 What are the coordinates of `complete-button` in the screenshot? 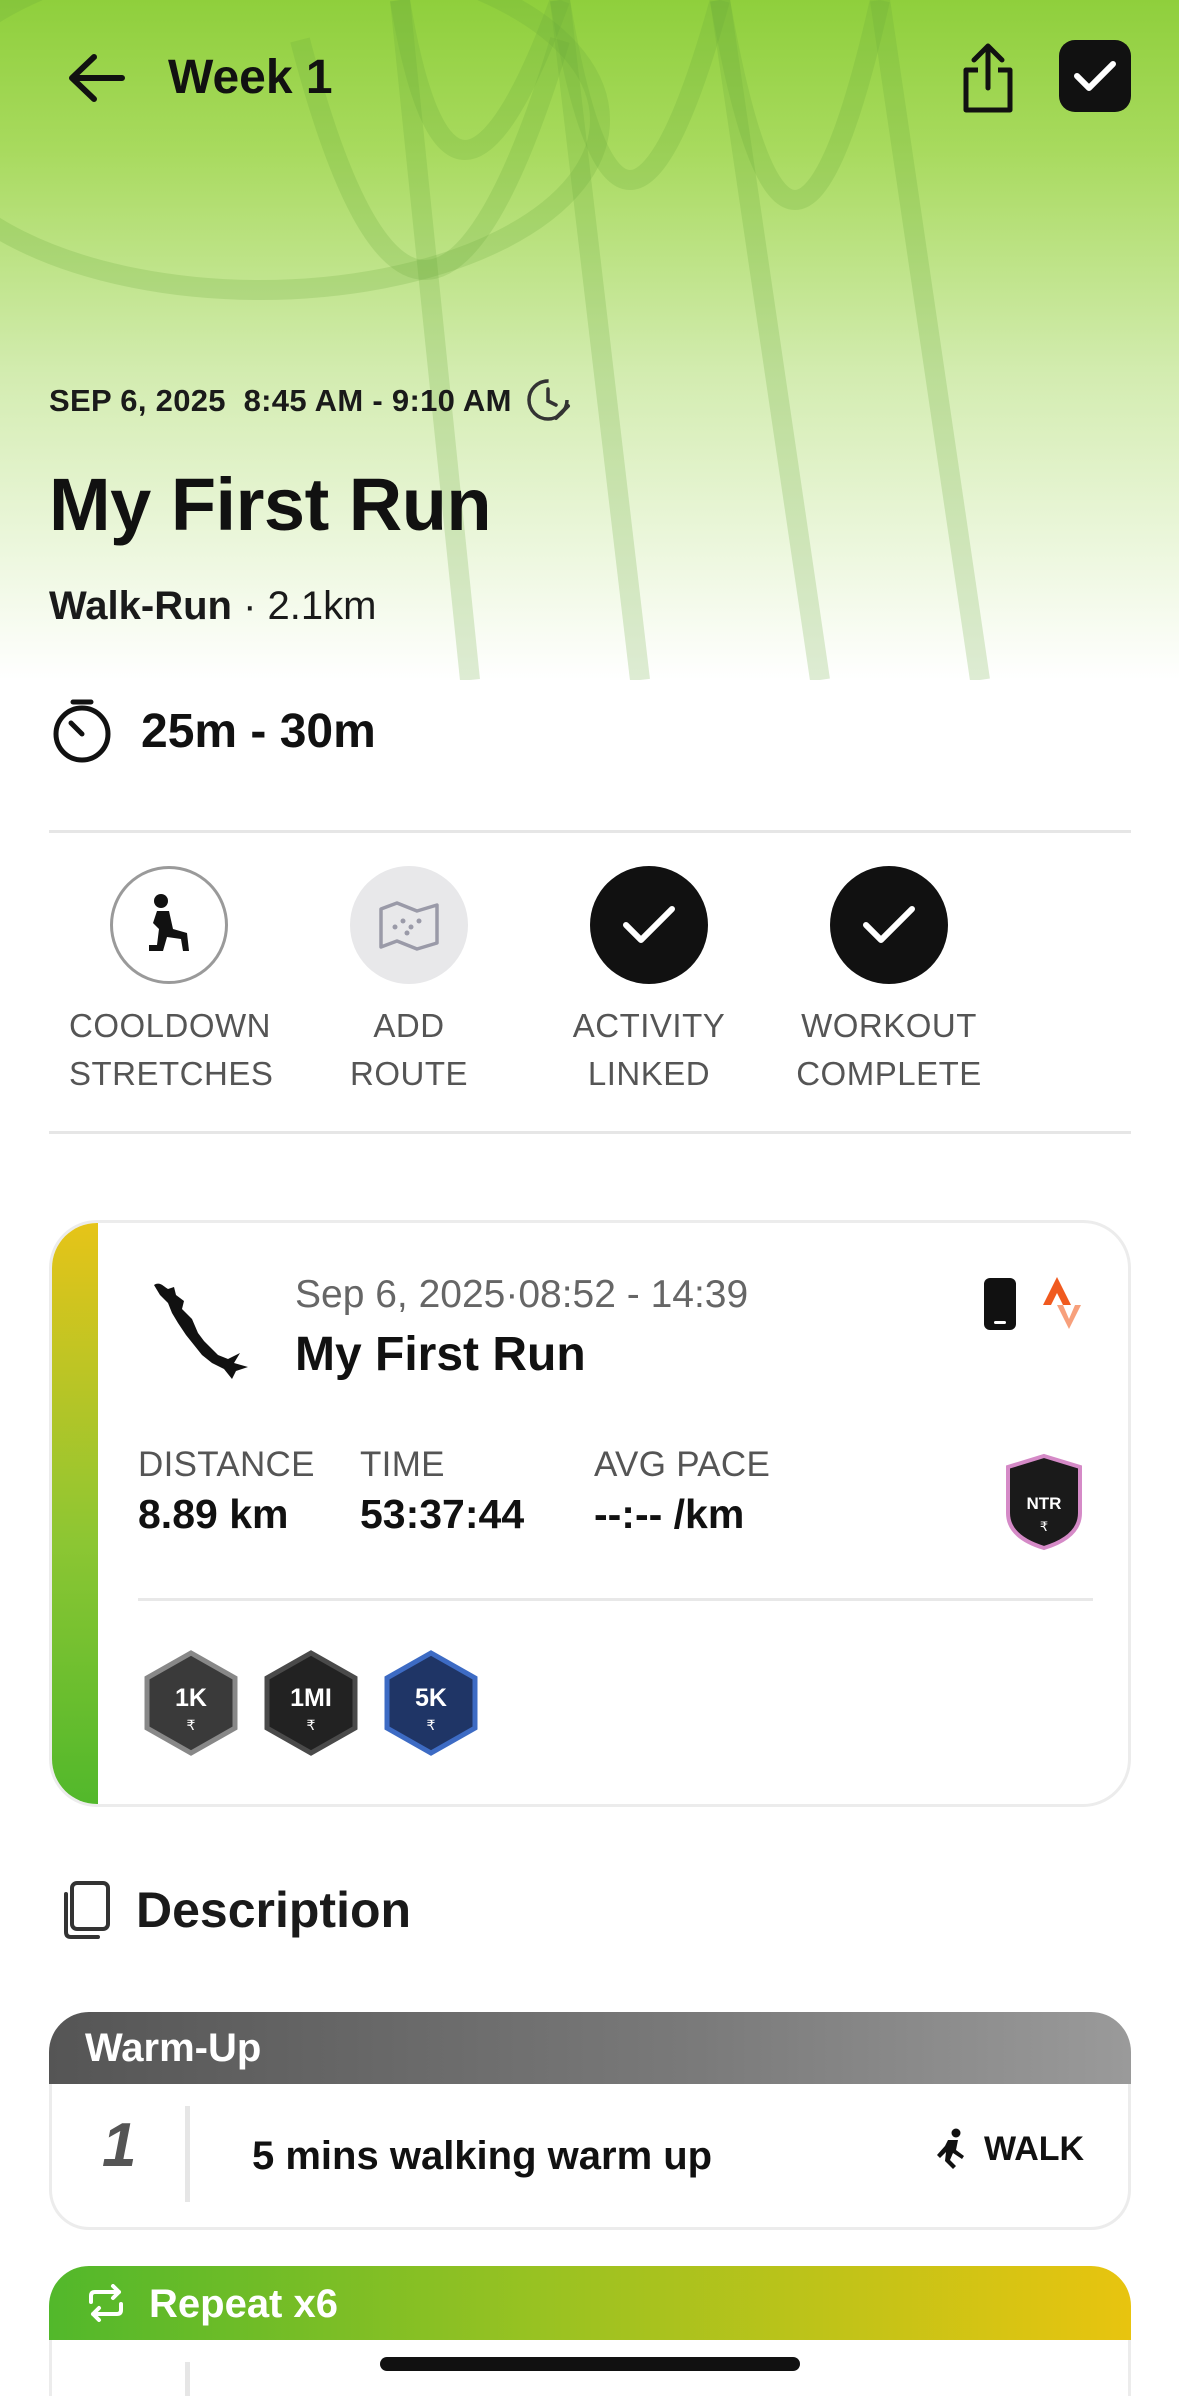 It's located at (1095, 76).